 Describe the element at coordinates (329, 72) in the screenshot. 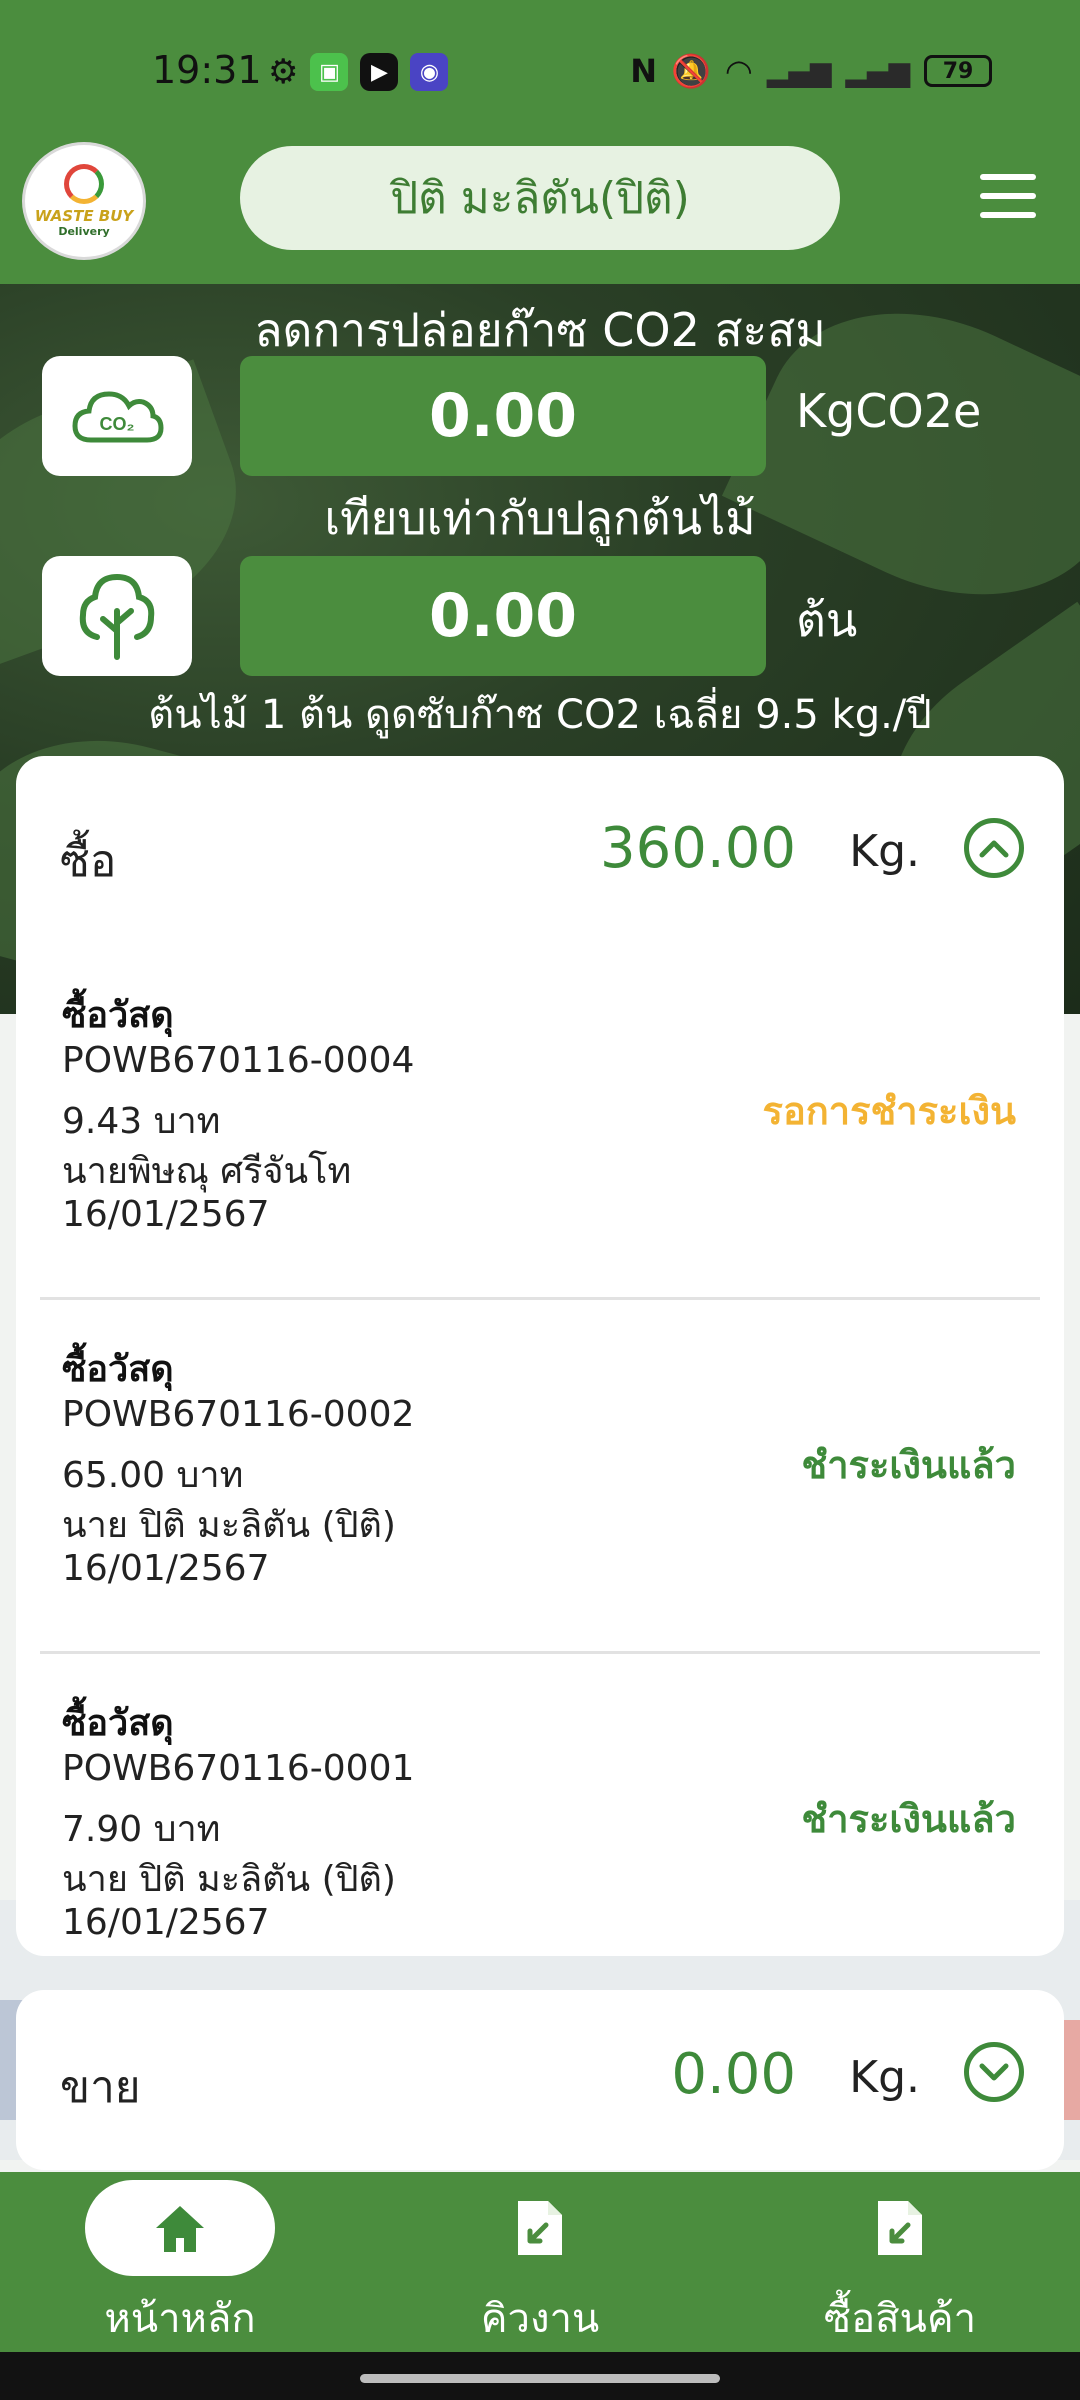

I see `app-notification-icon: ▣` at that location.